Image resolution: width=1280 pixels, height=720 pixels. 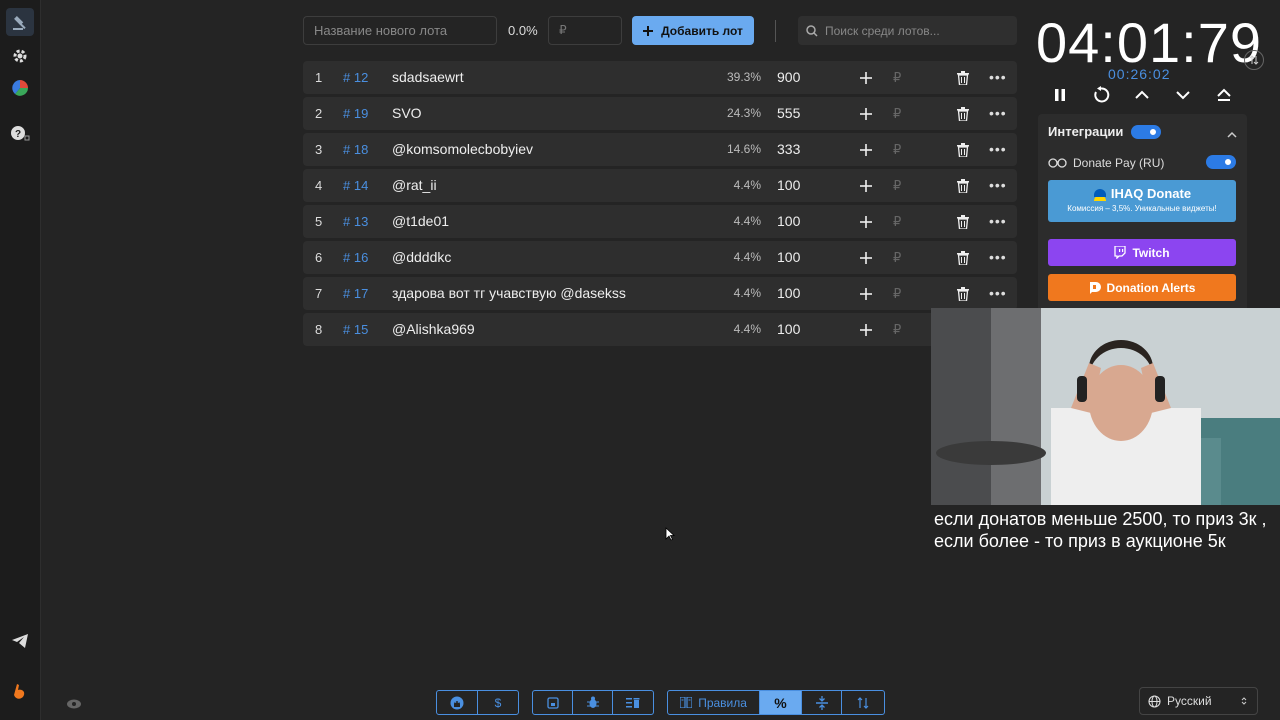 I want to click on rules-button: Правила, so click(x=714, y=702).